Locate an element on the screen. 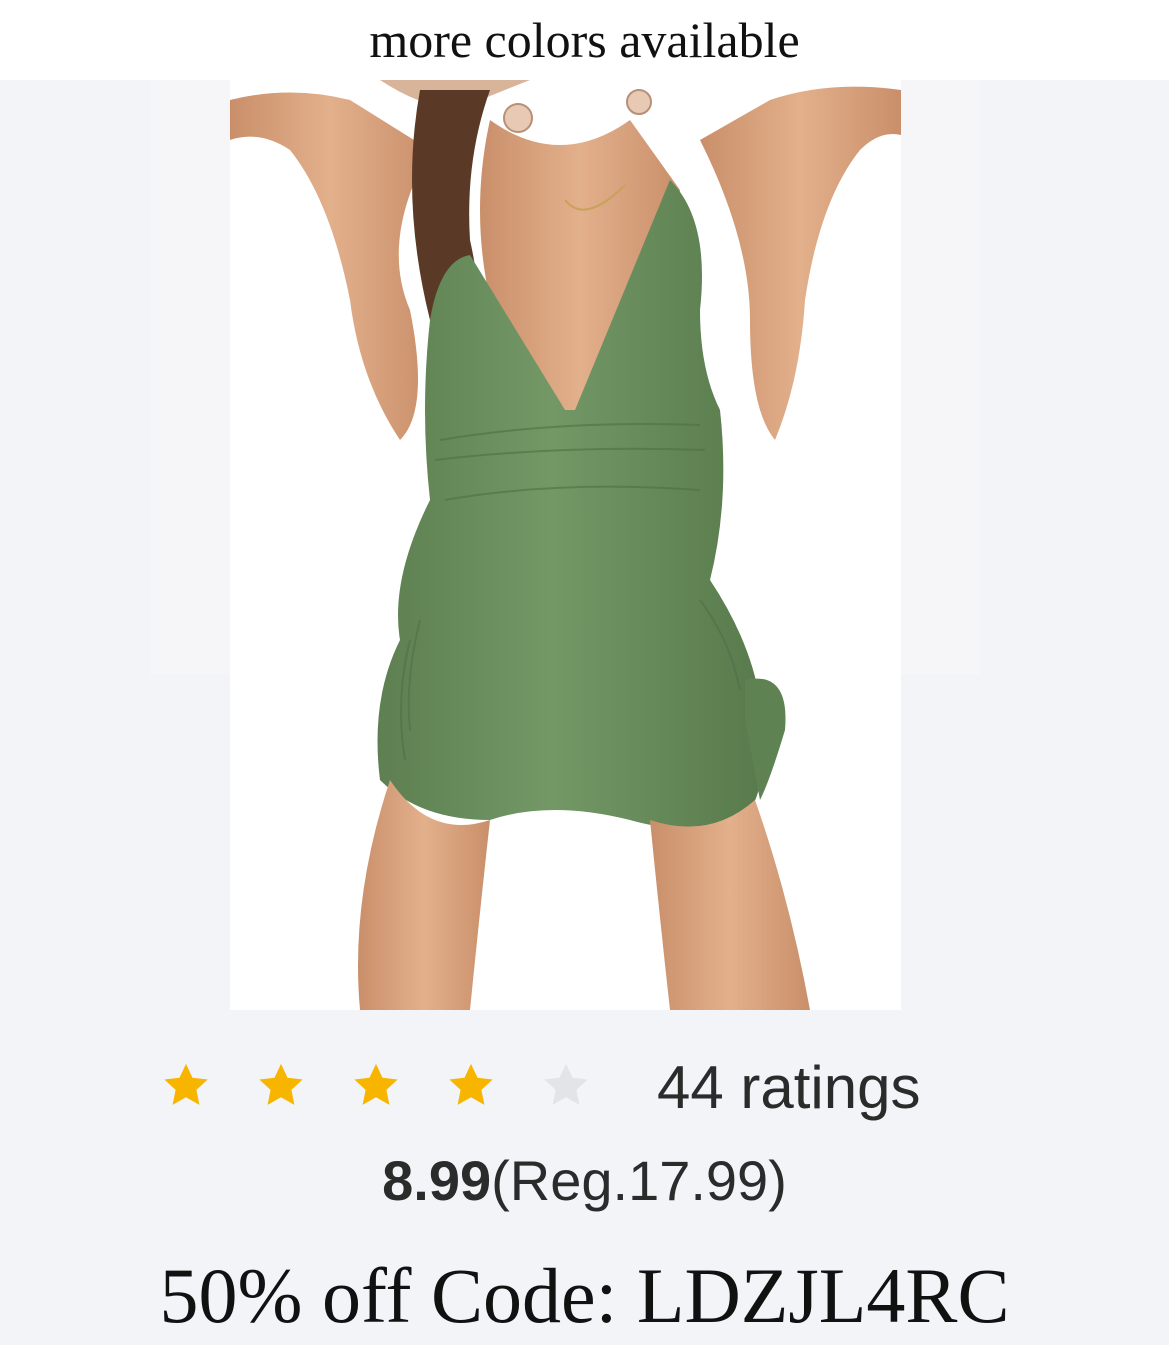  right-arm is located at coordinates (800, 263).